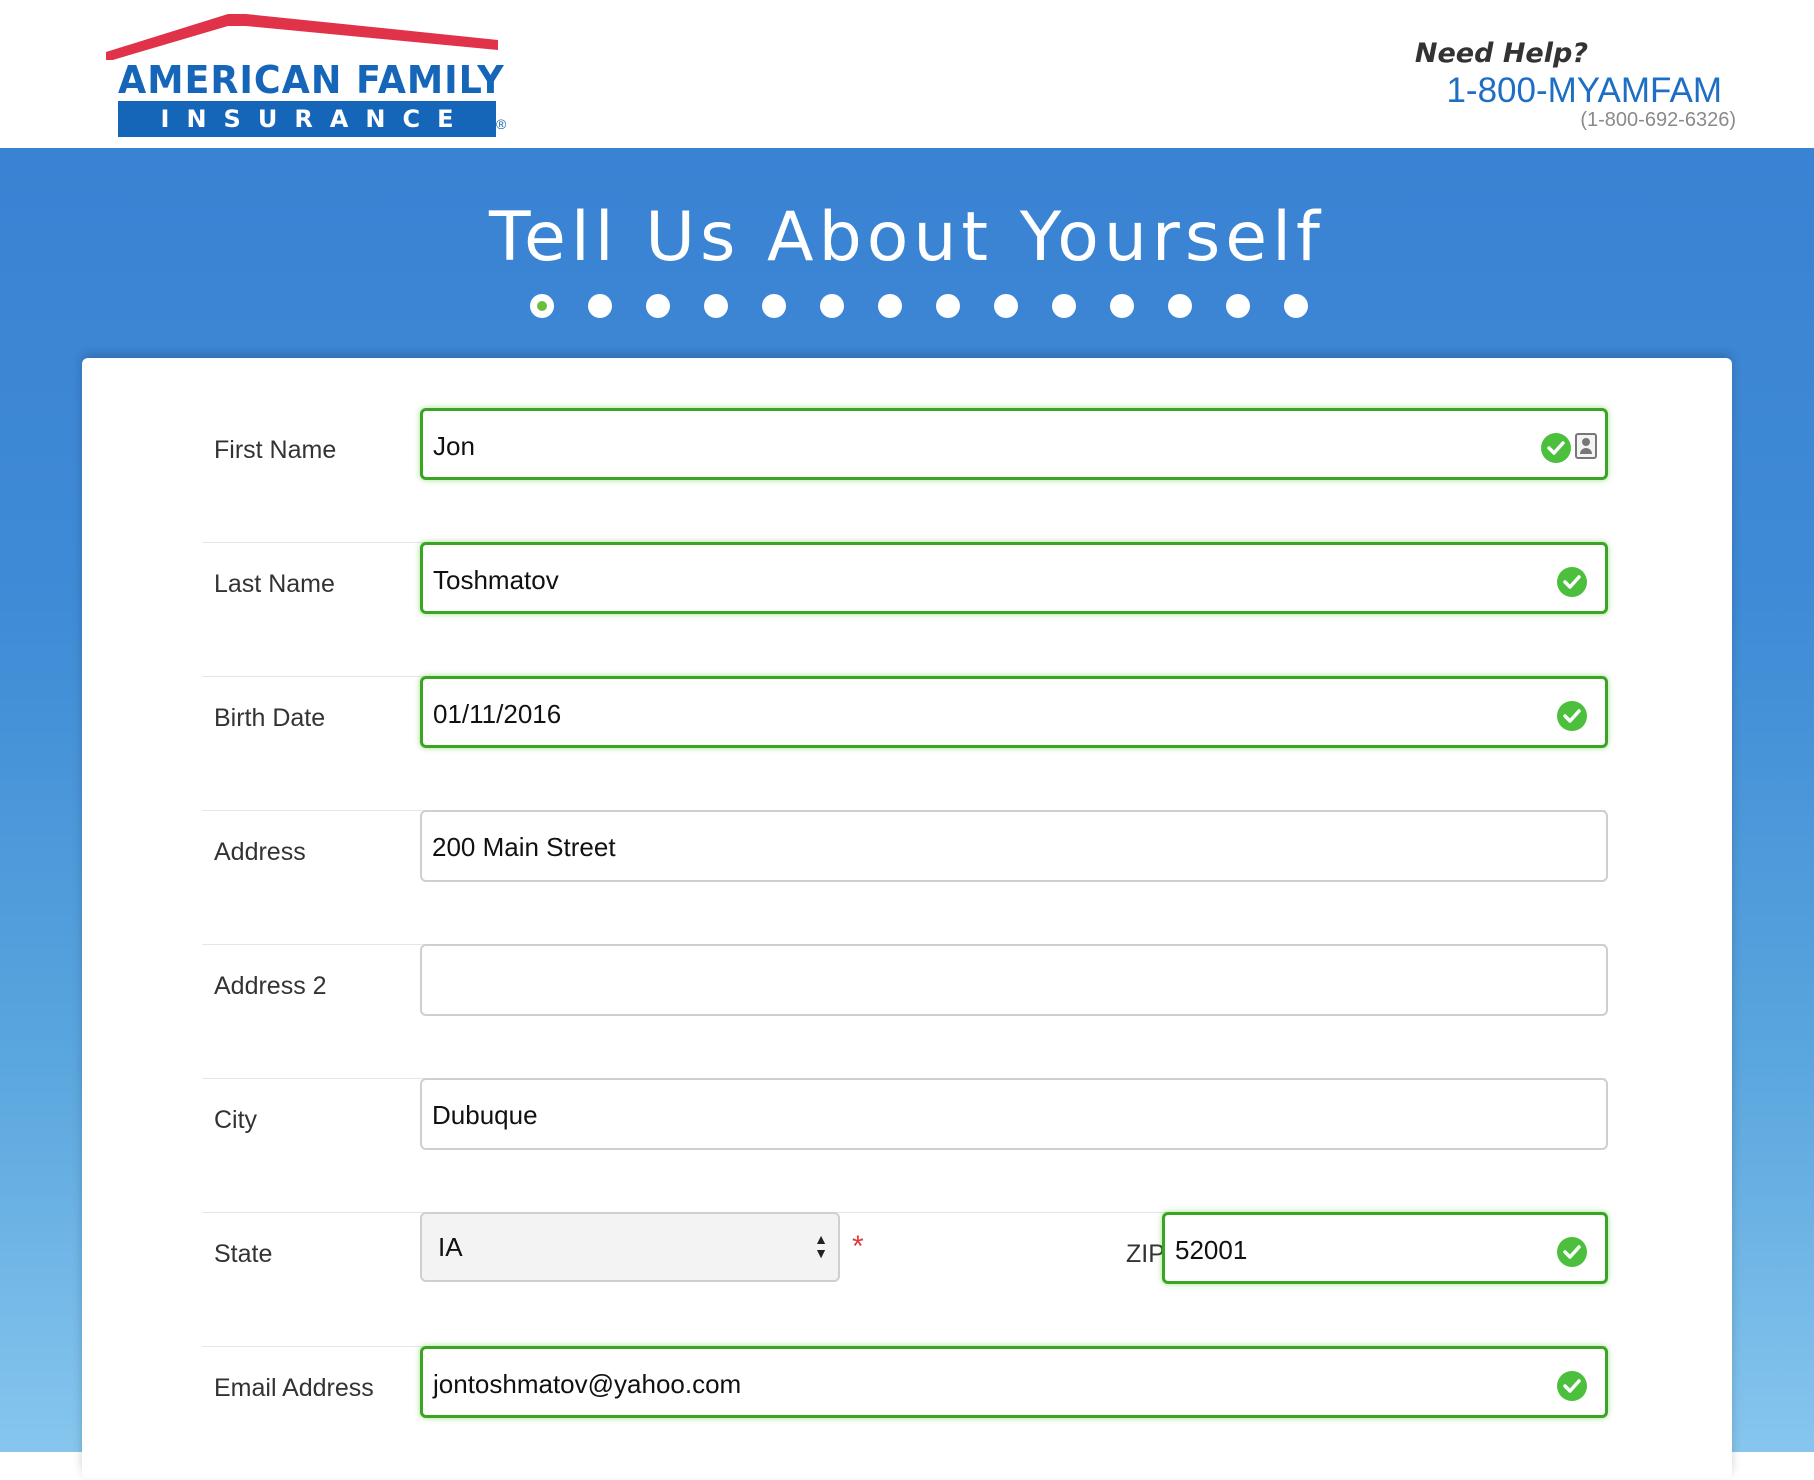 This screenshot has height=1480, width=1814. Describe the element at coordinates (307, 119) in the screenshot. I see `logo-insurance-bar: INSURANCE` at that location.